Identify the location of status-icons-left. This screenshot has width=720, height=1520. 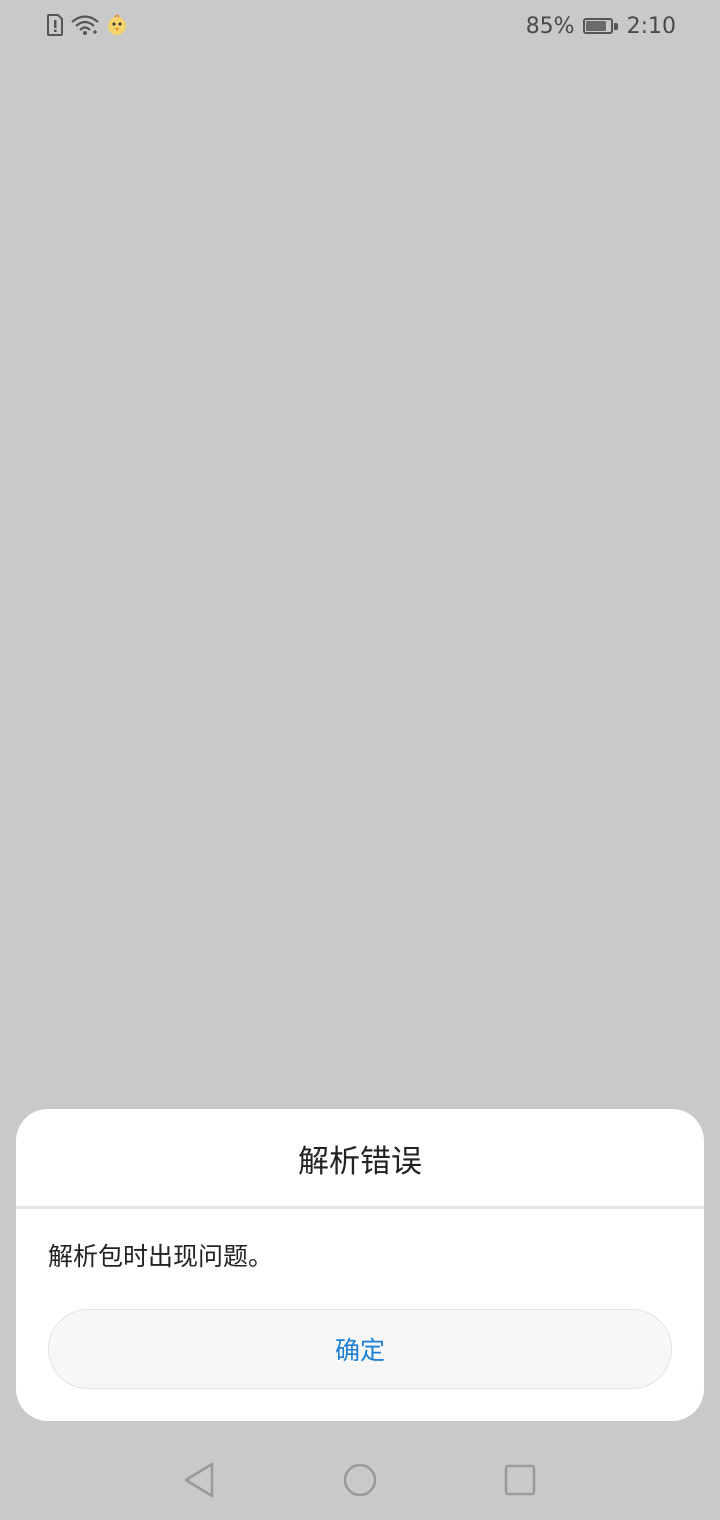
(87, 25).